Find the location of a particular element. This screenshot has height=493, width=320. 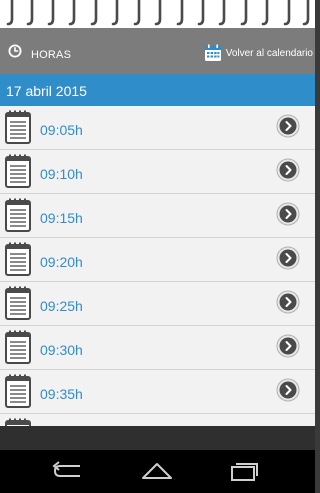

back-to-calendar-button: Volver al calendario is located at coordinates (258, 53).